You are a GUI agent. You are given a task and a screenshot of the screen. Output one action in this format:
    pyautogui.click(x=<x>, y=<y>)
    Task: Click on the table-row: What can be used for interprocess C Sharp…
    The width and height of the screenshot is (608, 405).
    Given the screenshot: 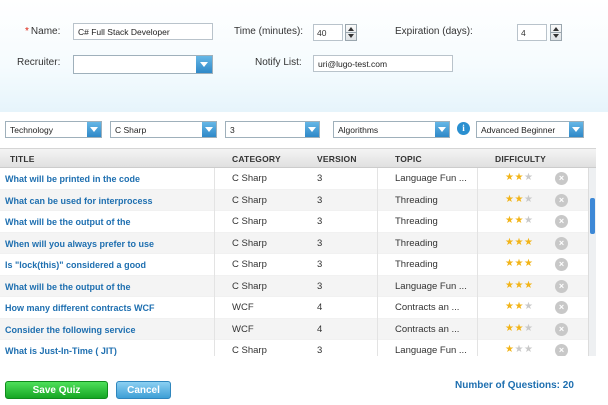 What is the action you would take?
    pyautogui.click(x=298, y=200)
    